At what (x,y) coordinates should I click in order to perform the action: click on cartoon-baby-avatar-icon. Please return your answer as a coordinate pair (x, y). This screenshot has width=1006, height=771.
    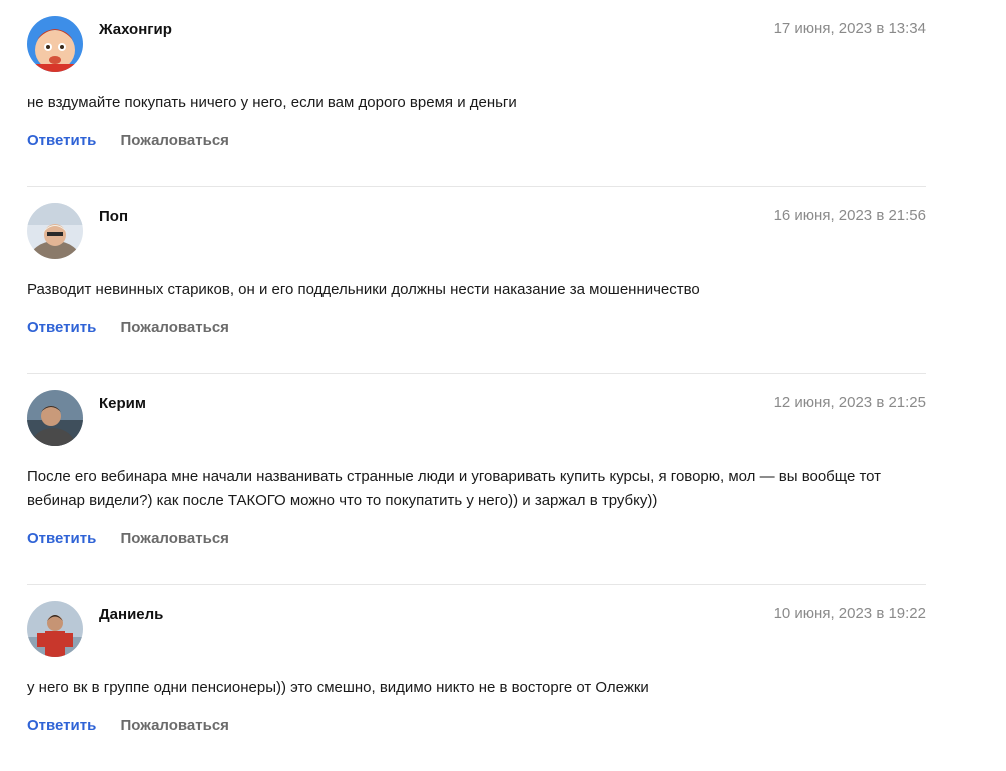
    Looking at the image, I should click on (55, 44).